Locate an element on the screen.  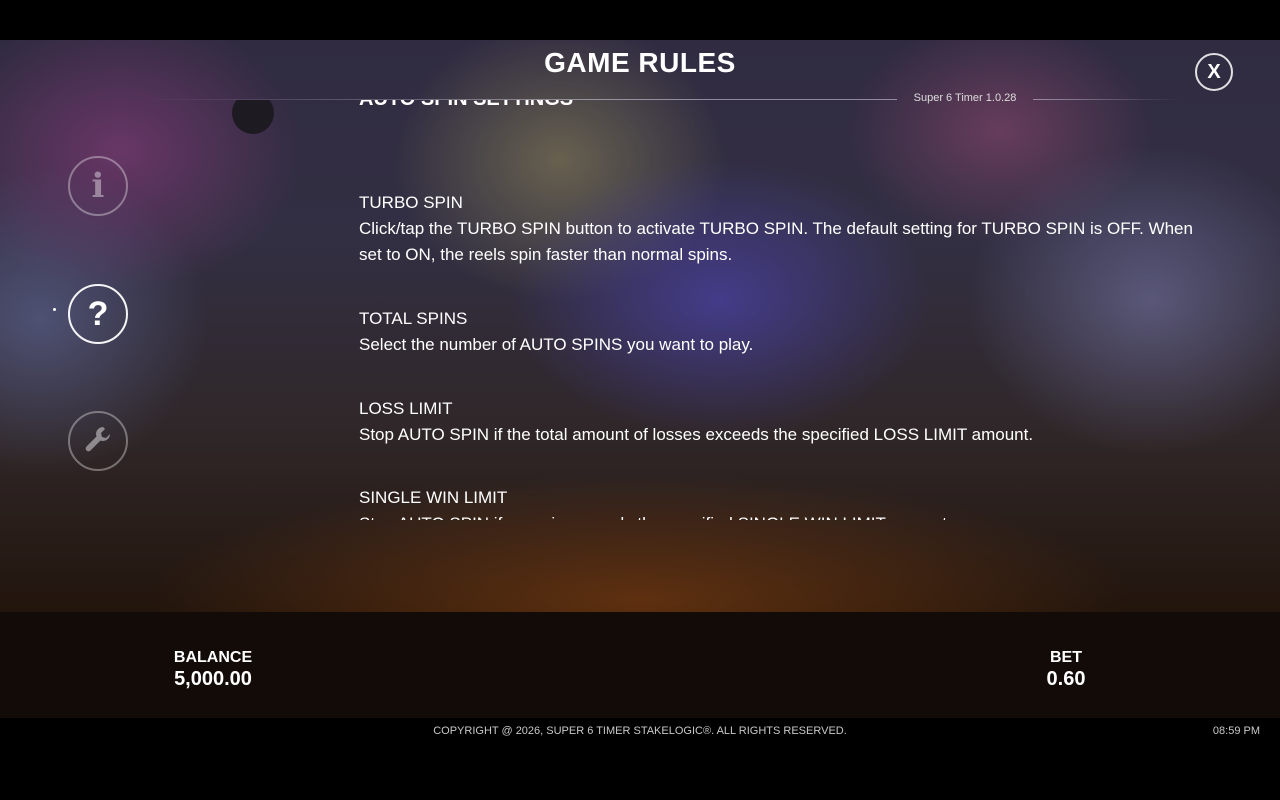
version-label: Super 6 Timer 1.0.28 is located at coordinates (965, 98).